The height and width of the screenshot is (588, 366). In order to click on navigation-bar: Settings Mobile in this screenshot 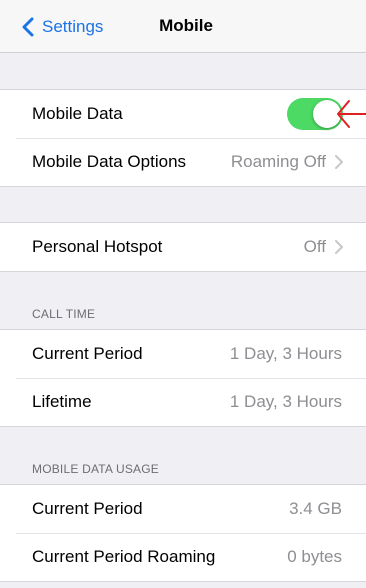, I will do `click(183, 26)`.